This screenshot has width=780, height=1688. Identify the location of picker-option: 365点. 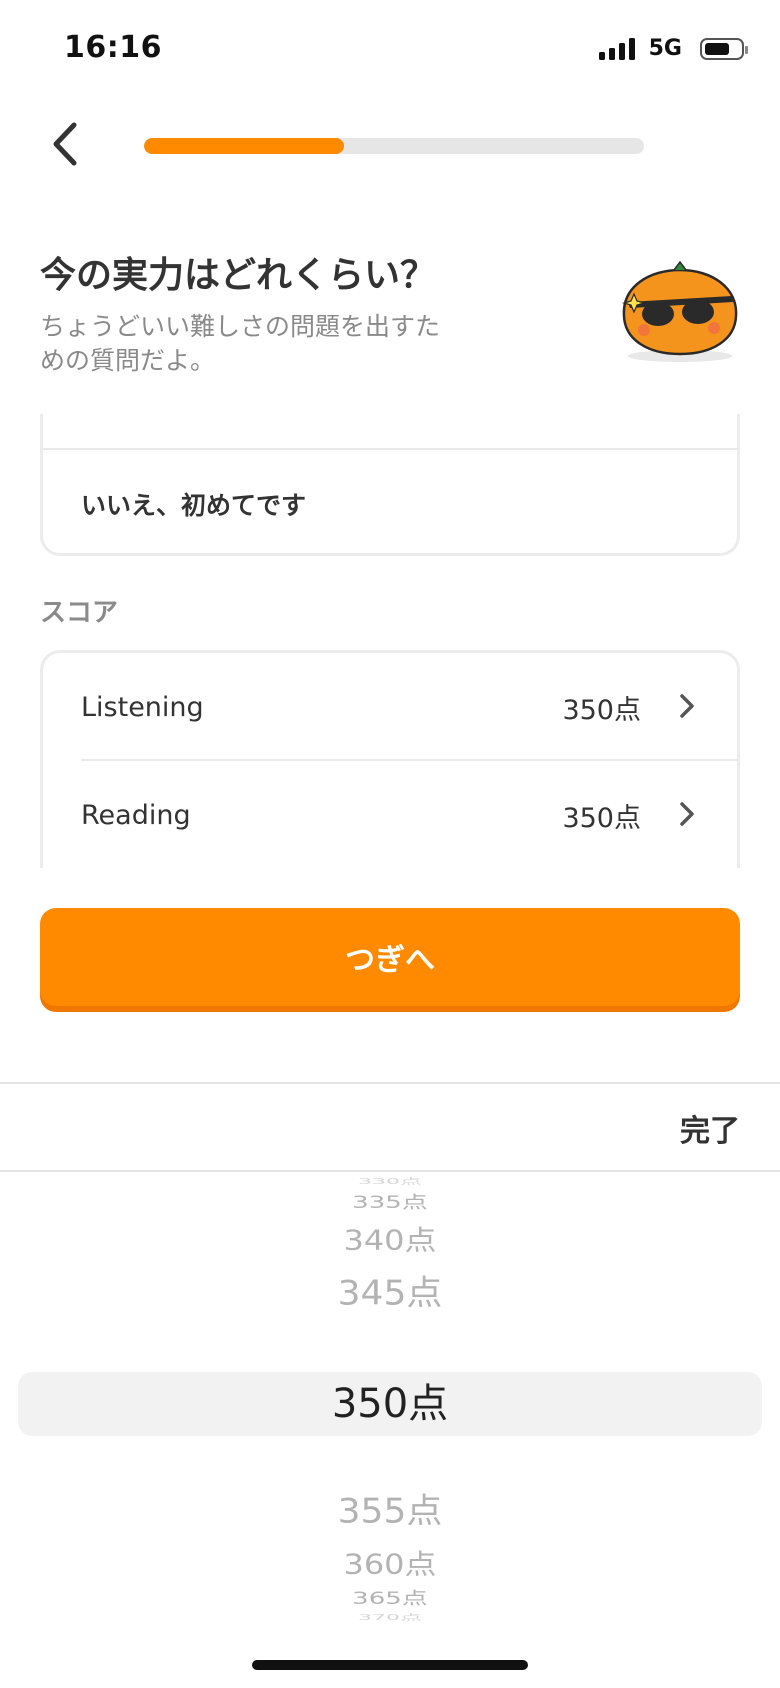
(390, 1599).